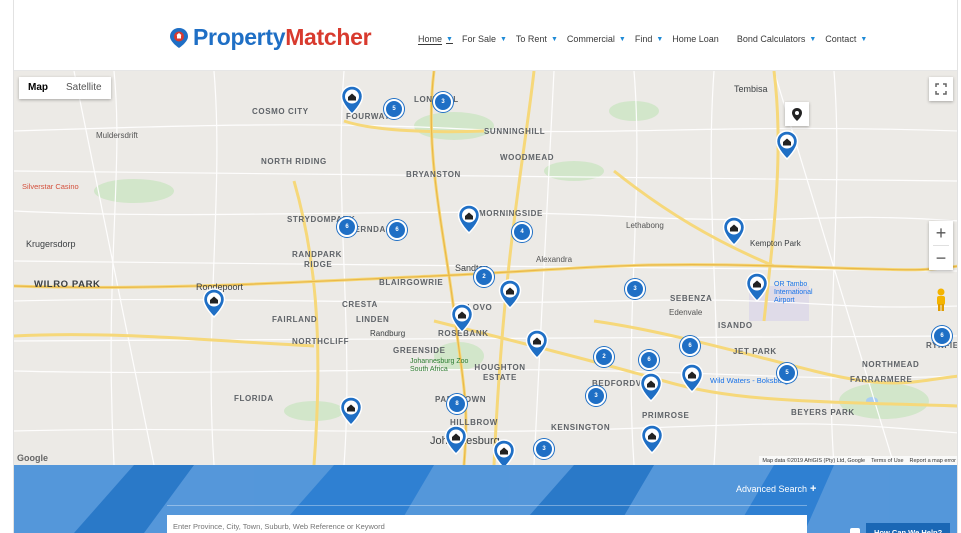 This screenshot has width=961, height=533. I want to click on report-error-link: Report a map error, so click(933, 461).